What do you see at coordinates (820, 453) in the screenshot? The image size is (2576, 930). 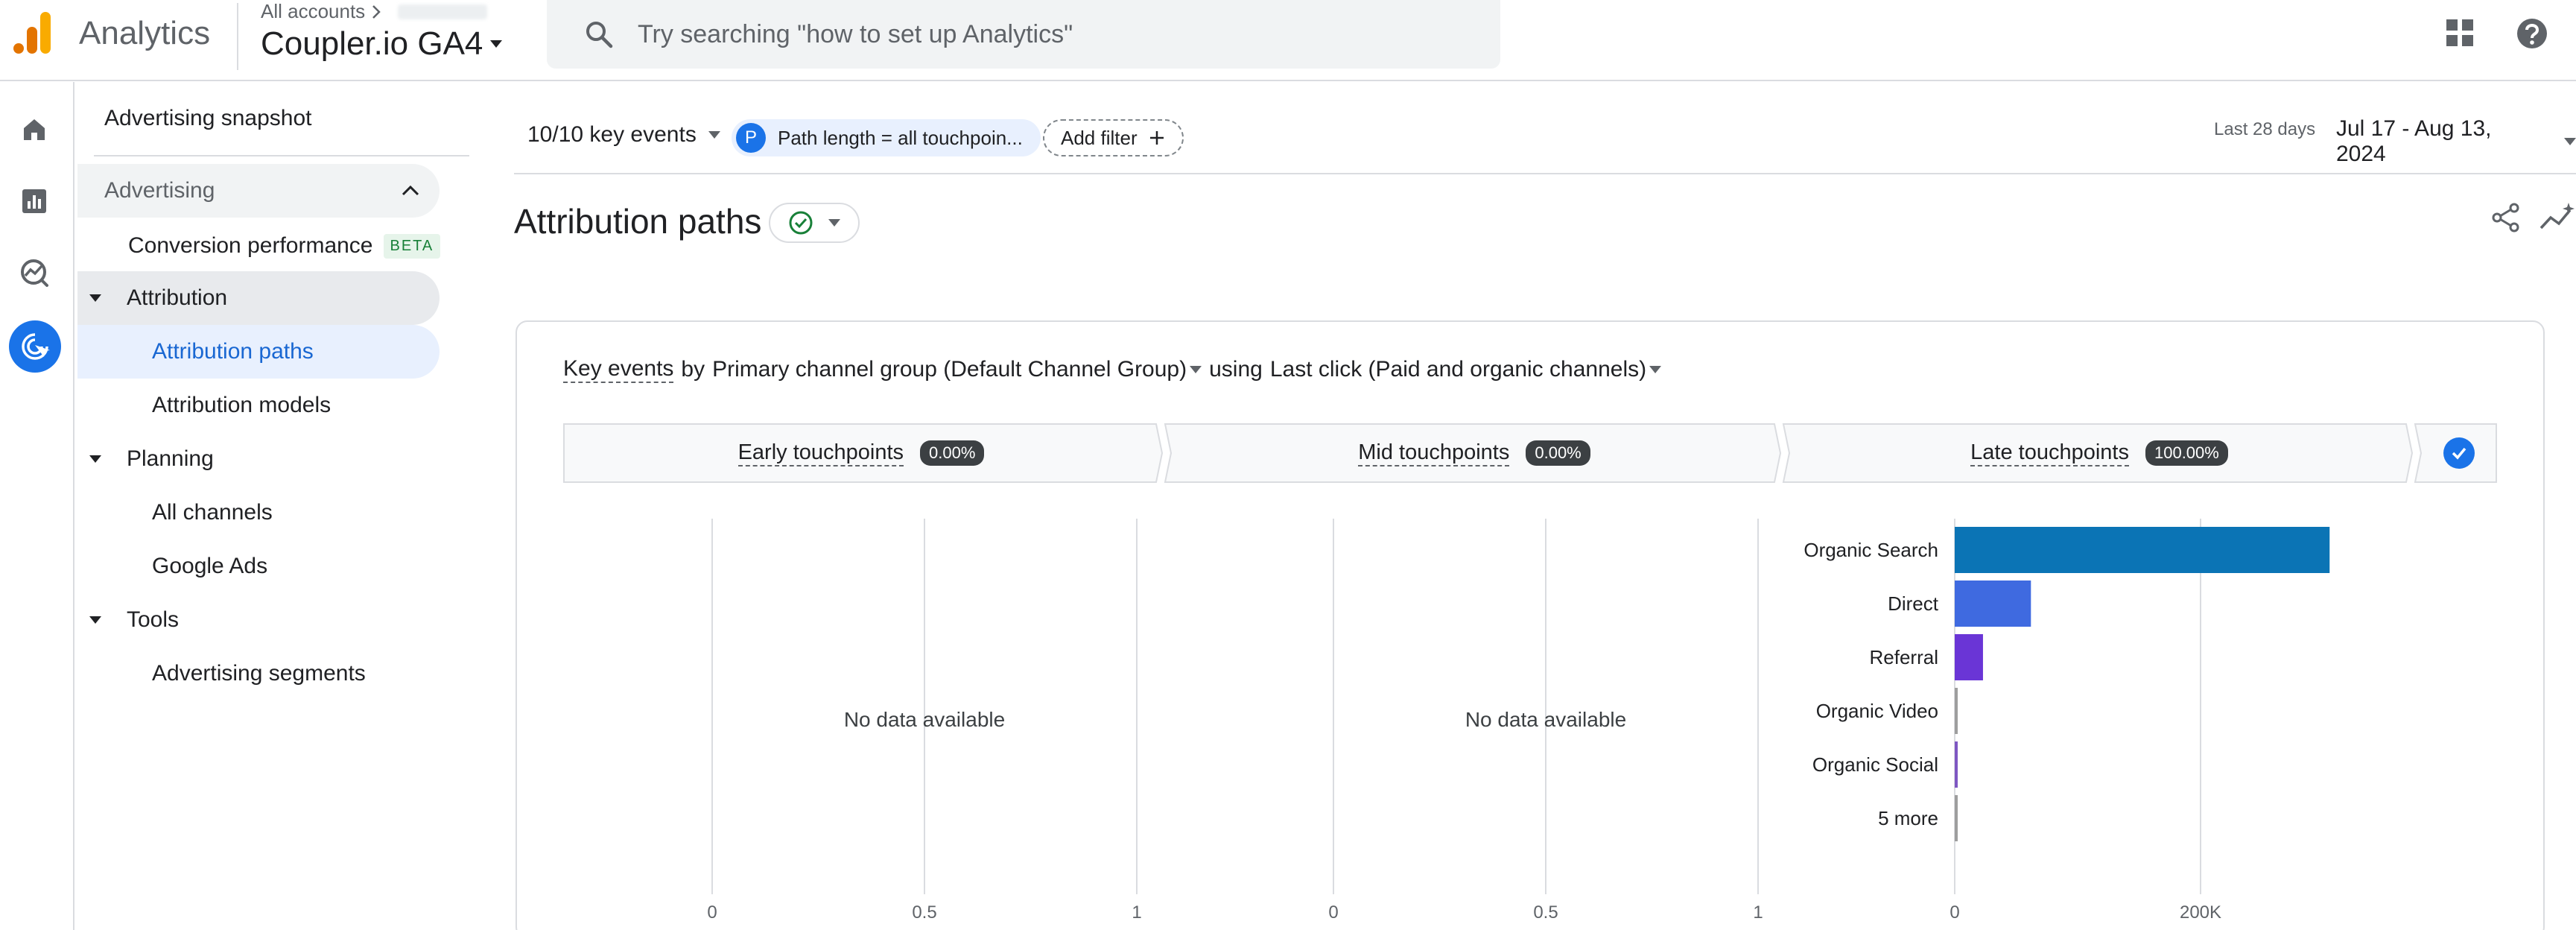 I see `early-touchpoints-label: Early touchpoints` at bounding box center [820, 453].